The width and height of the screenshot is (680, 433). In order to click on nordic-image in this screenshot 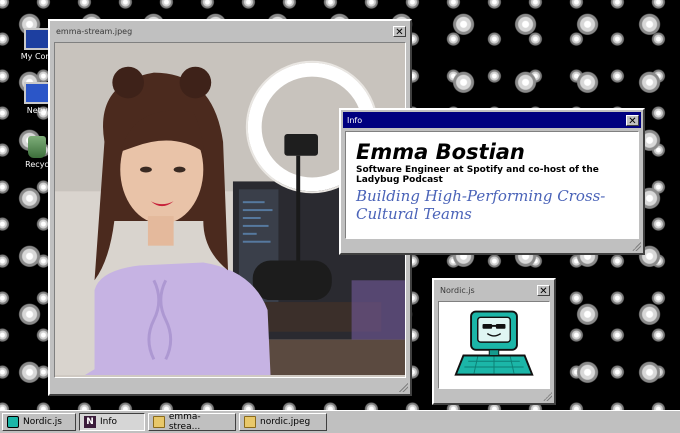, I will do `click(494, 345)`.